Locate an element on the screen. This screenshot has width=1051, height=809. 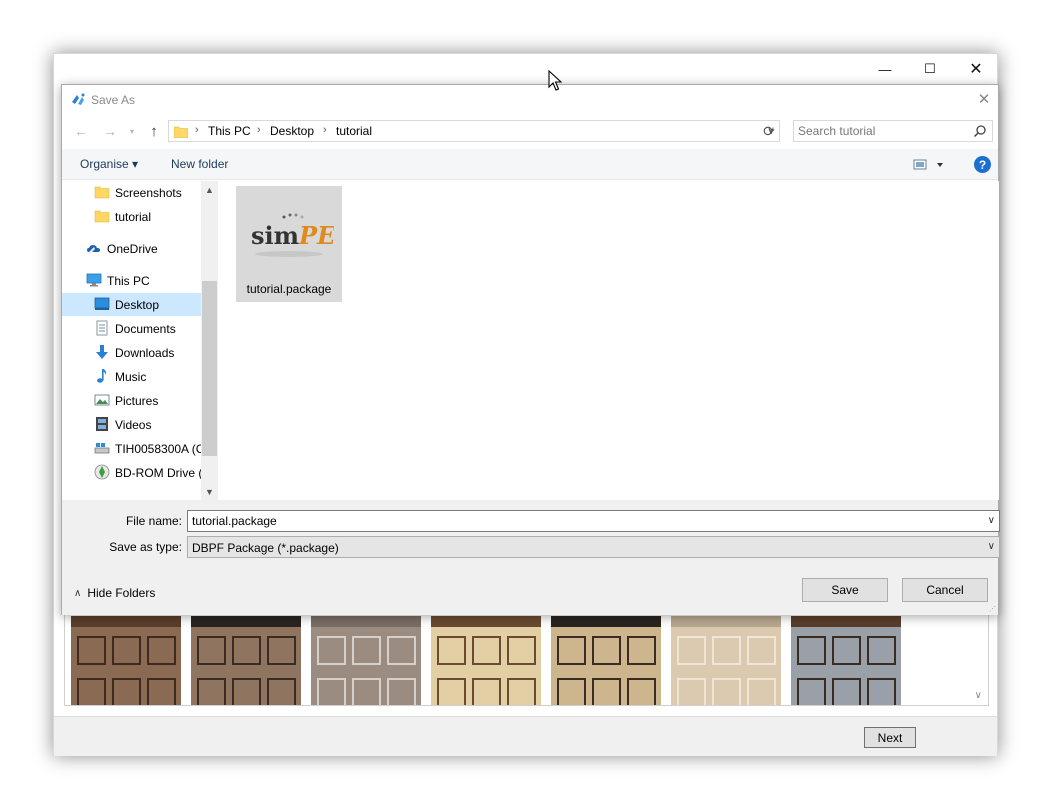
videos-icon is located at coordinates (102, 424).